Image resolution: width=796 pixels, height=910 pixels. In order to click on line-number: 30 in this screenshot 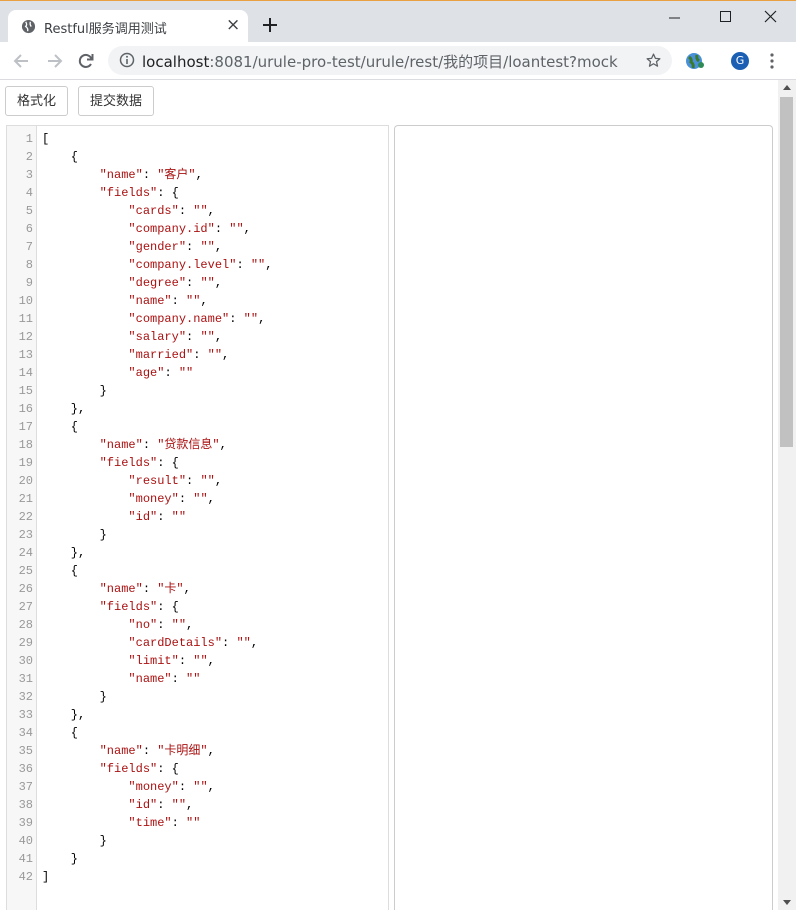, I will do `click(25, 661)`.